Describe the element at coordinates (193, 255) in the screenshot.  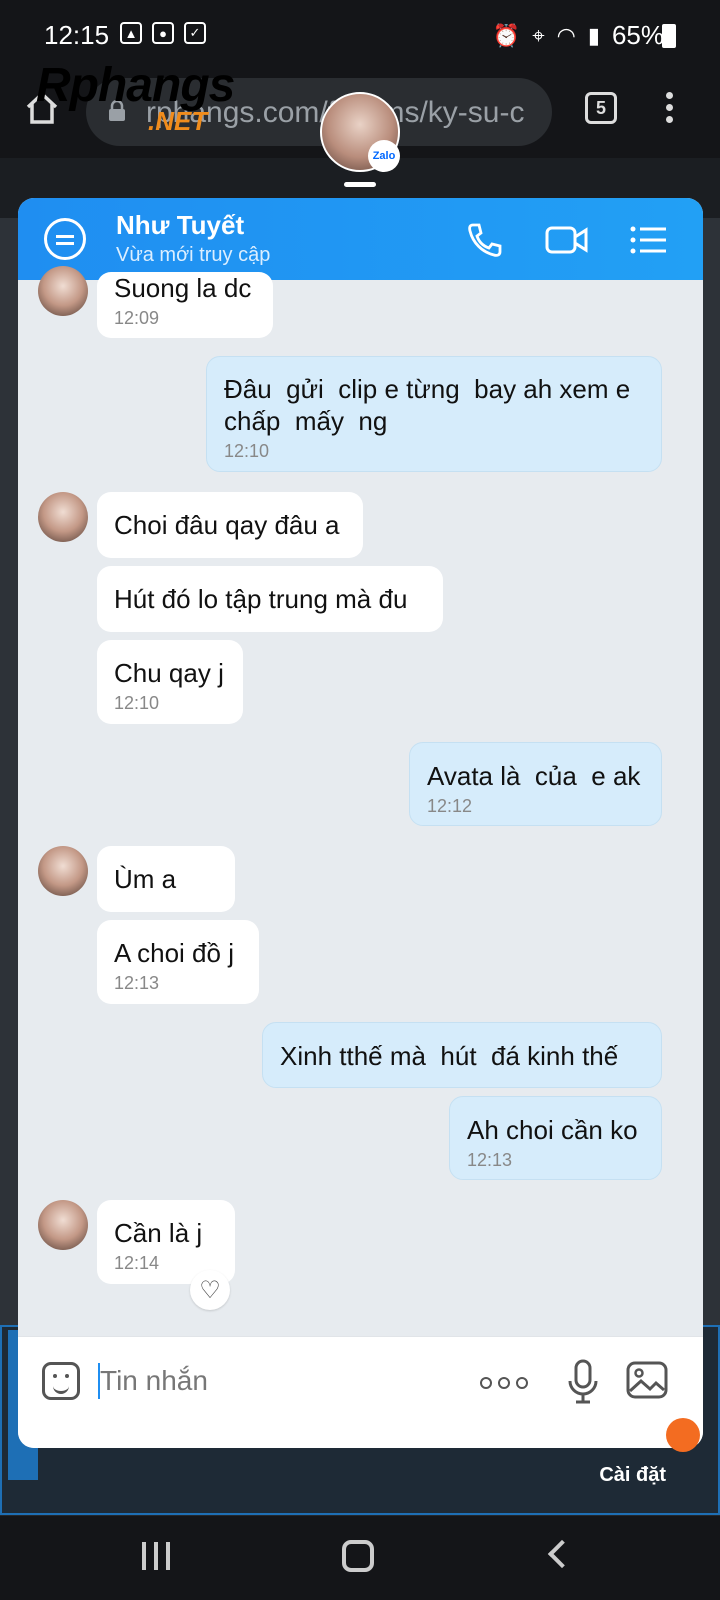
I see `contact-status: Vừa mới truy cập` at that location.